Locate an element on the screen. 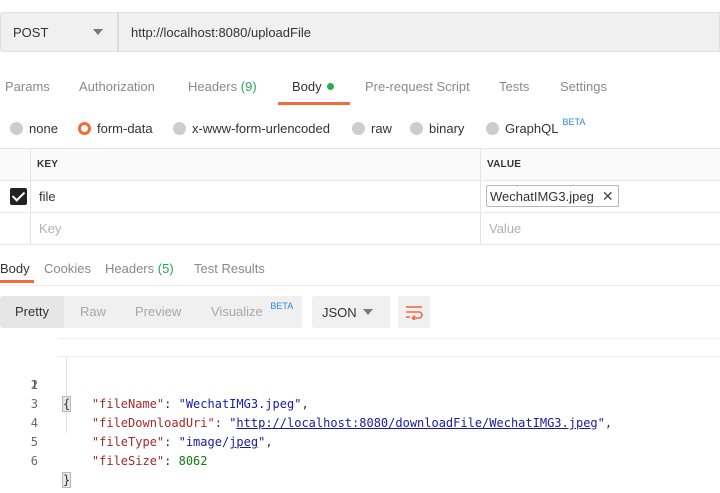  tab-params: Params is located at coordinates (27, 86).